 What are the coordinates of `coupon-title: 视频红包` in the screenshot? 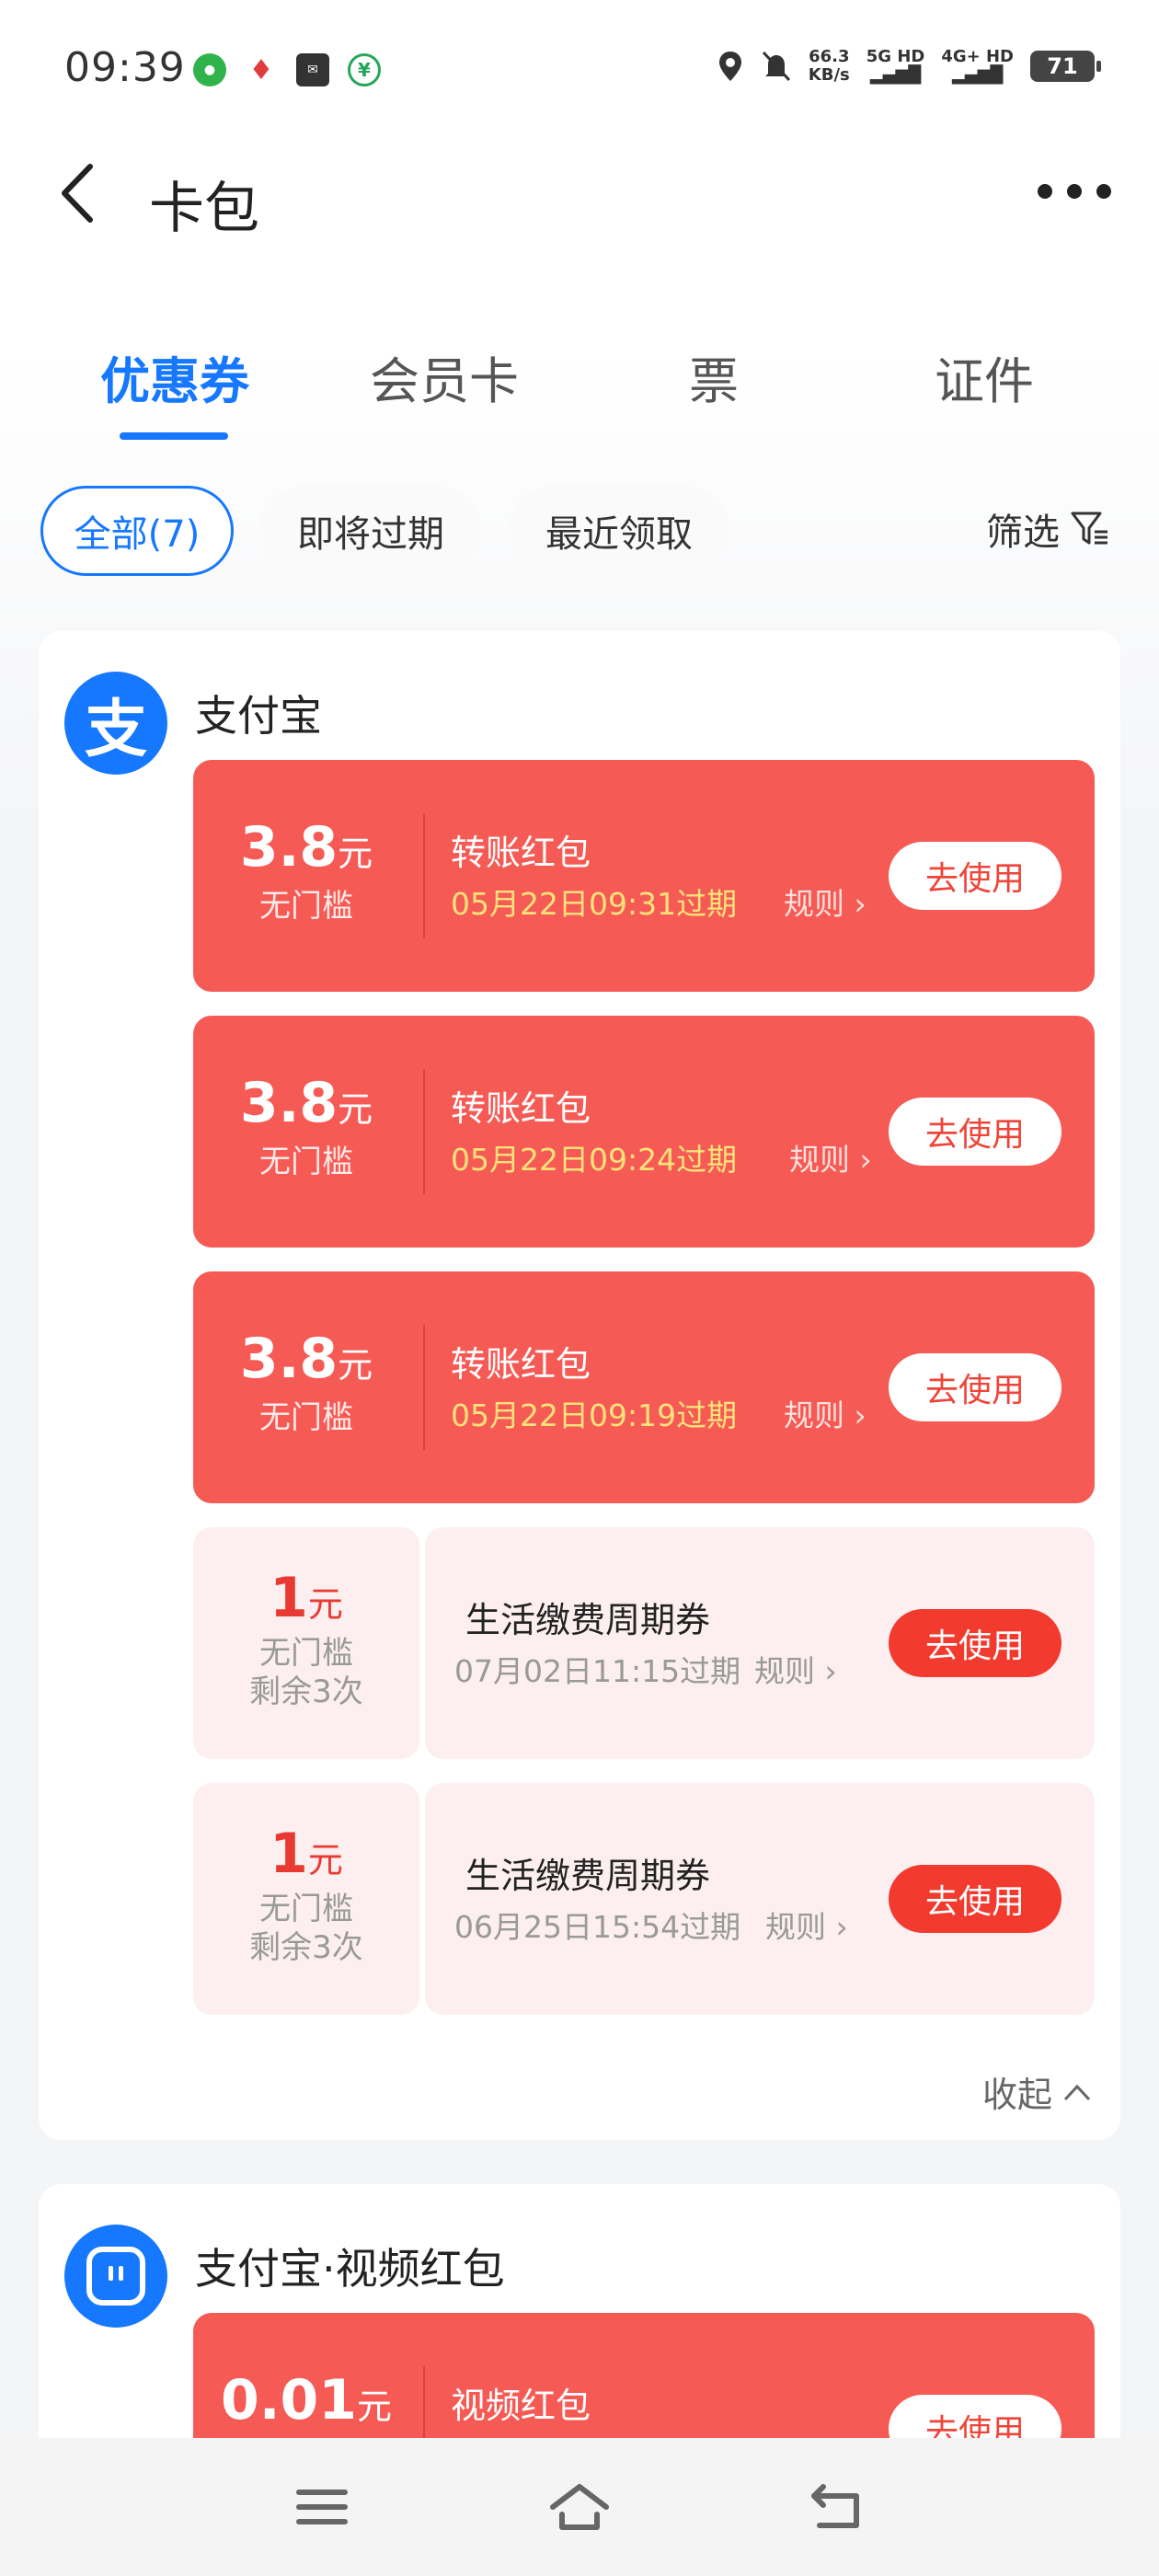 It's located at (521, 2406).